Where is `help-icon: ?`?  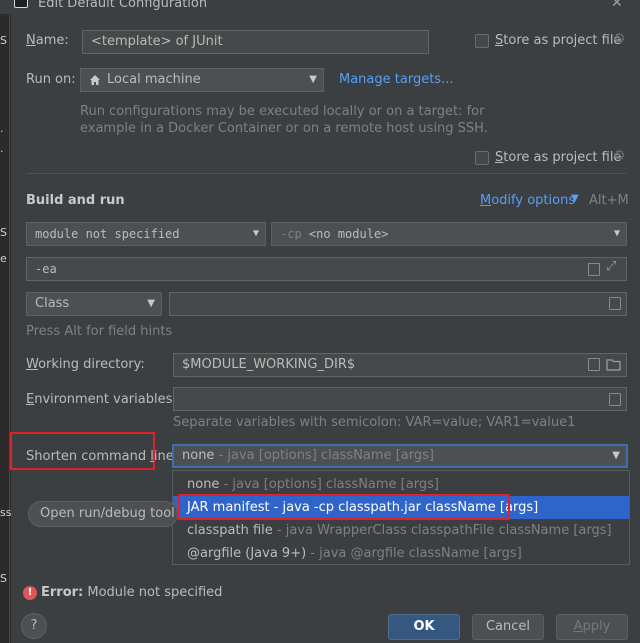 help-icon: ? is located at coordinates (34, 626).